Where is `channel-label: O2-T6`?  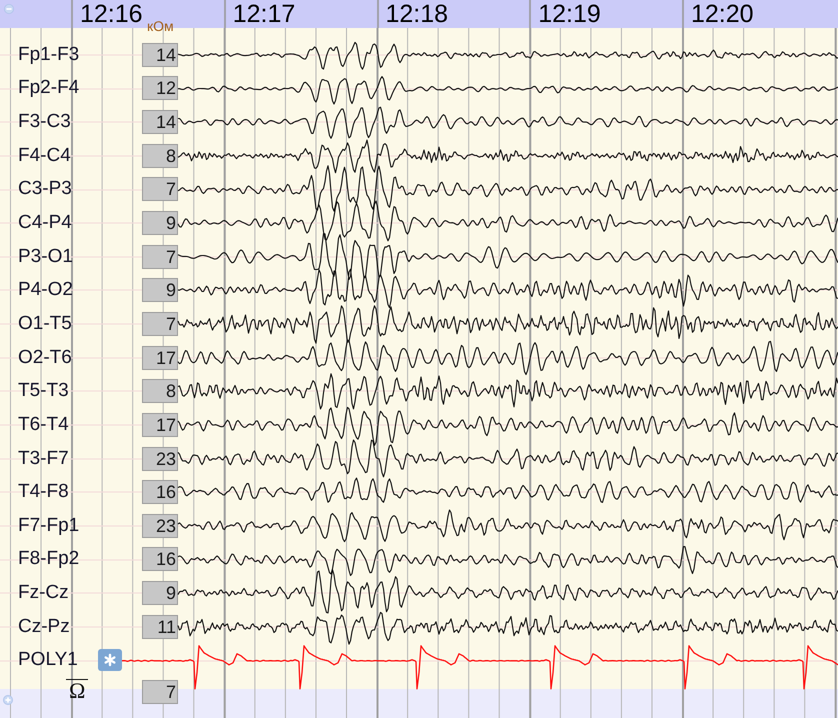 channel-label: O2-T6 is located at coordinates (45, 357).